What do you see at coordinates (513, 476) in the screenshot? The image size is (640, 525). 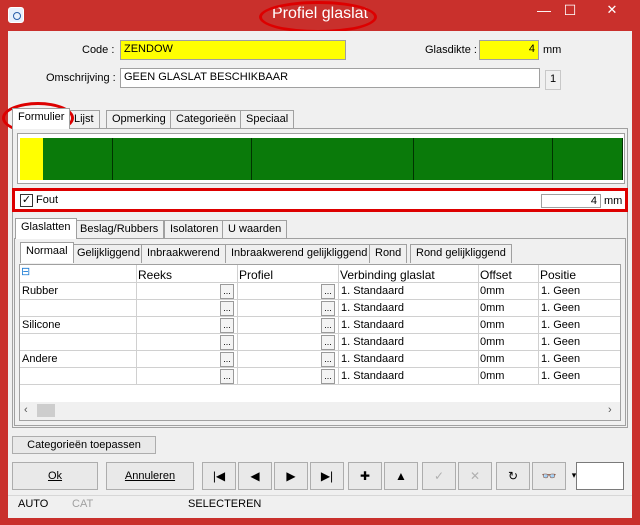 I see `refresh-button: ↻` at bounding box center [513, 476].